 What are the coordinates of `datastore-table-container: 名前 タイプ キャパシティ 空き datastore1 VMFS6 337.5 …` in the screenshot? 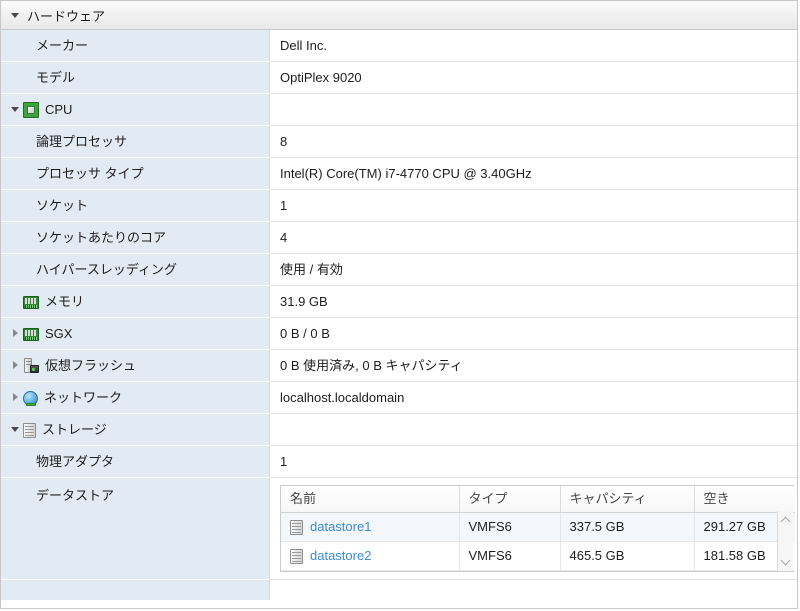 It's located at (537, 528).